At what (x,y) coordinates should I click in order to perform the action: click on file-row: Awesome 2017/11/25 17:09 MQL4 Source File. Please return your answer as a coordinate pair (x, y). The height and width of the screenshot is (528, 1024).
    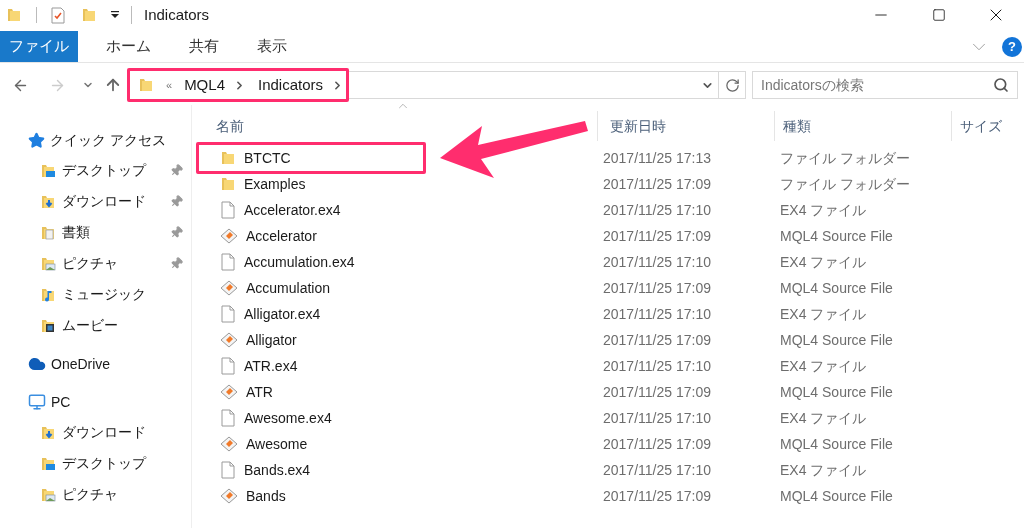
    Looking at the image, I should click on (608, 444).